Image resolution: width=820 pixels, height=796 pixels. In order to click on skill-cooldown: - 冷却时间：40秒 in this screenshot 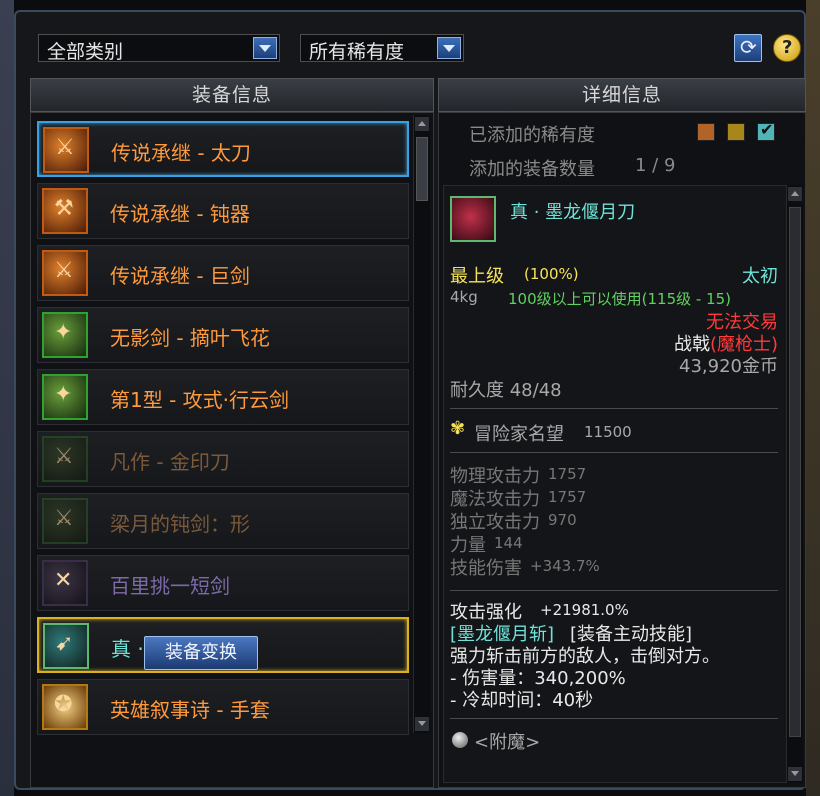, I will do `click(522, 700)`.